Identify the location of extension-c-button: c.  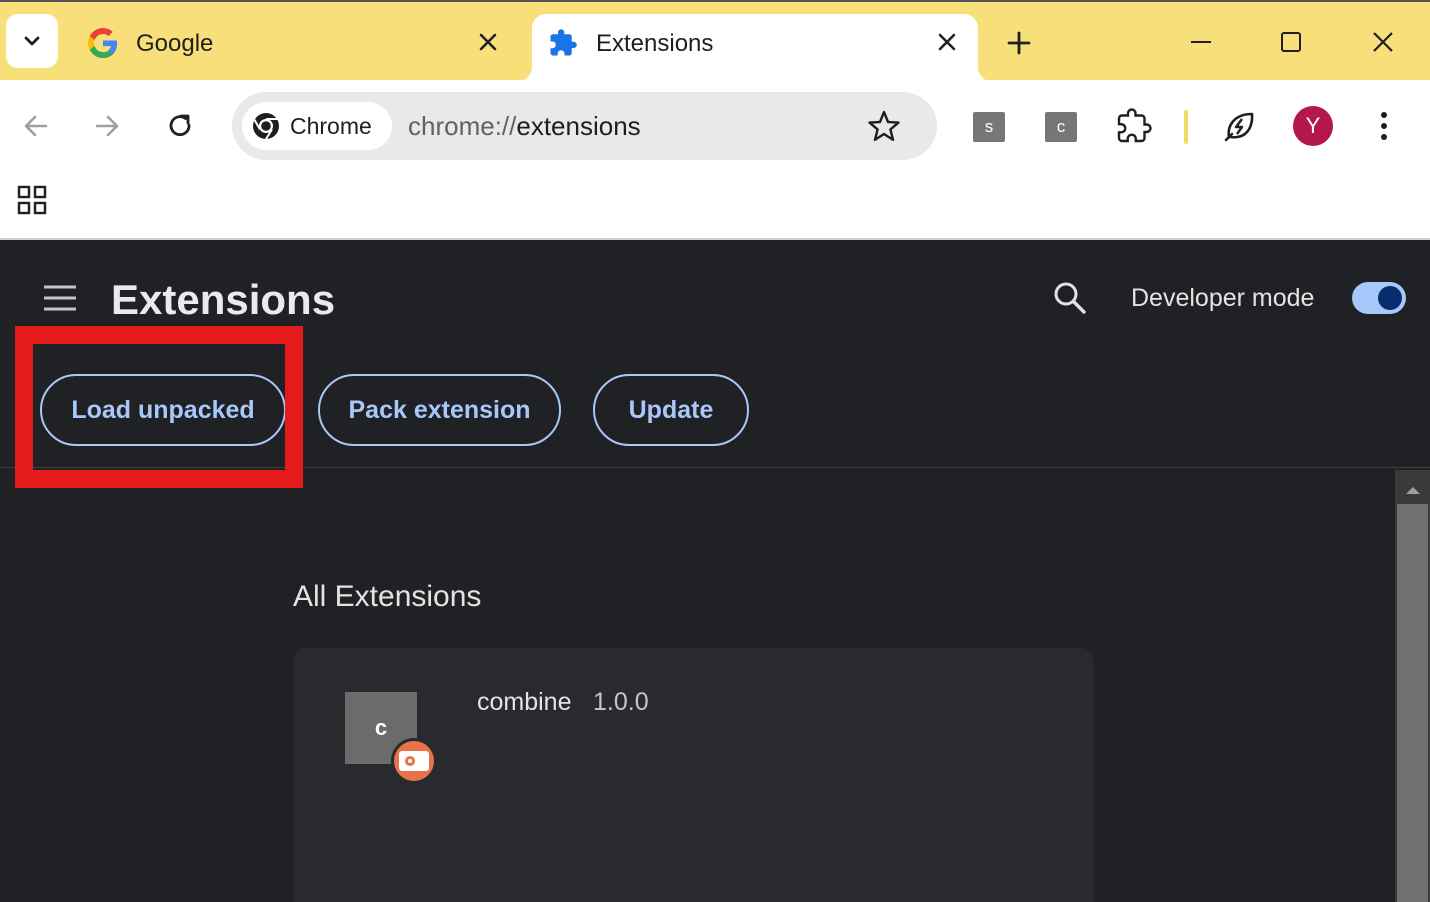
(1061, 127).